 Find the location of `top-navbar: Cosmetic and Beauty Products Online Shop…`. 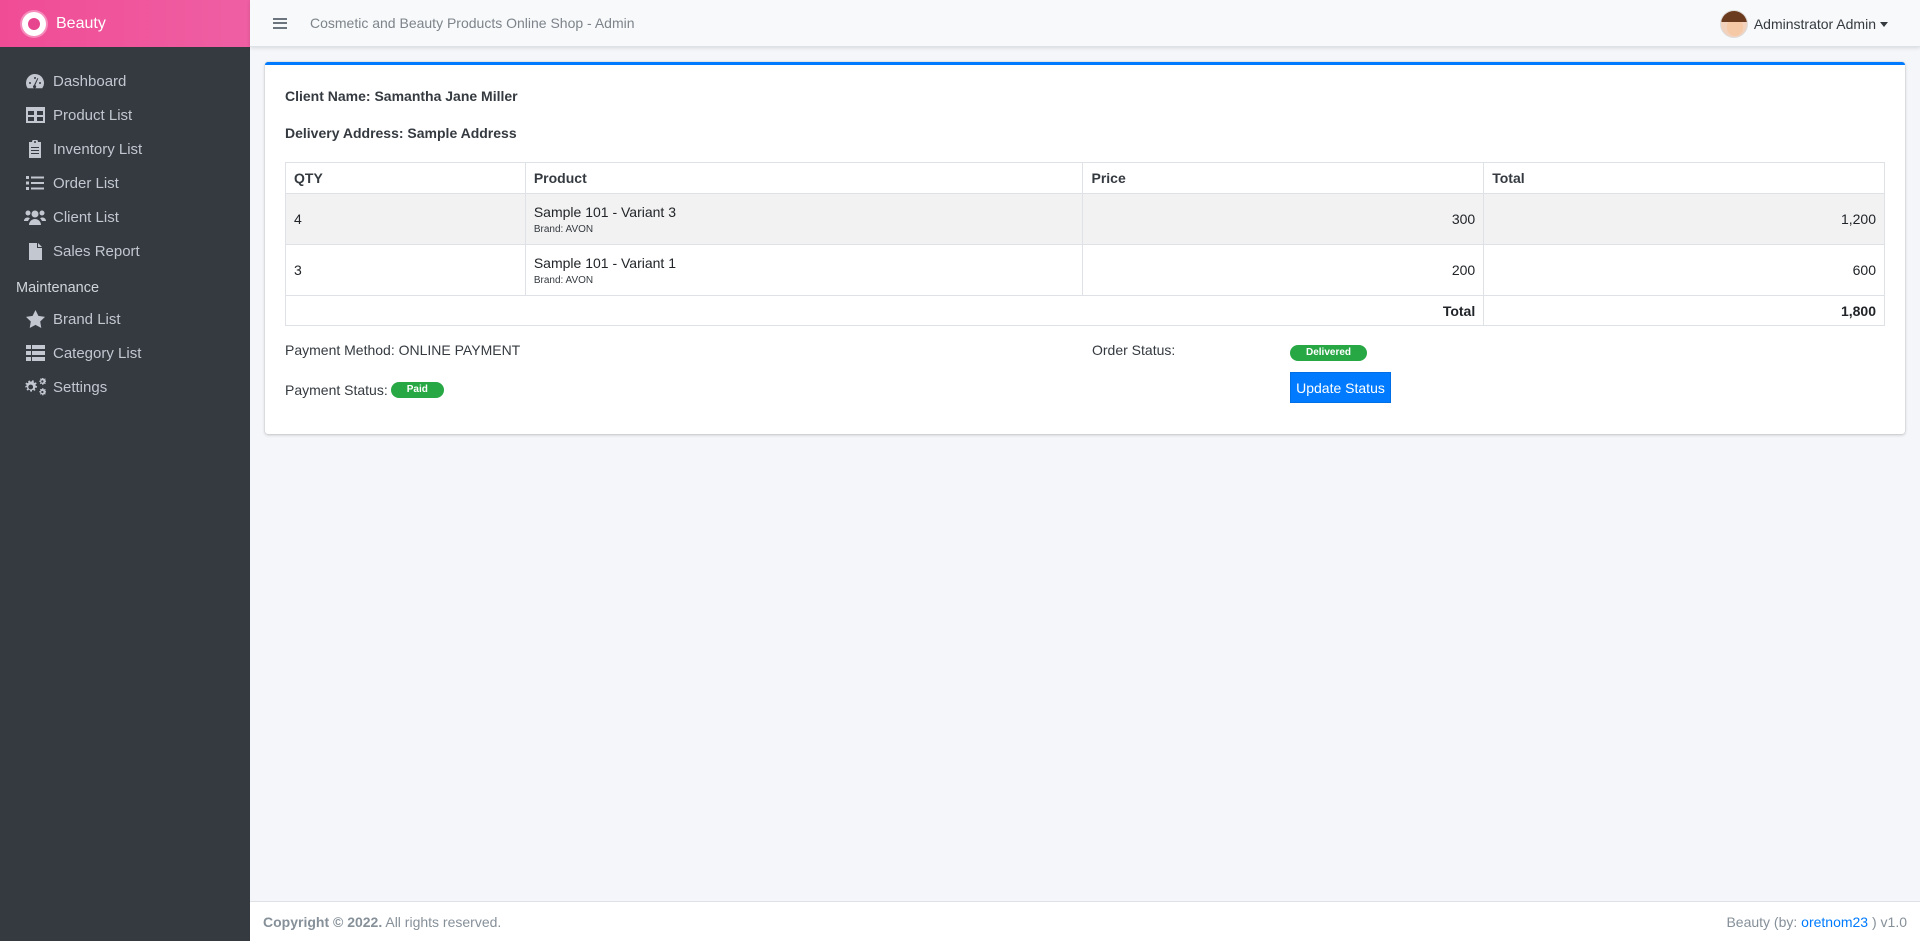

top-navbar: Cosmetic and Beauty Products Online Shop… is located at coordinates (1085, 23).